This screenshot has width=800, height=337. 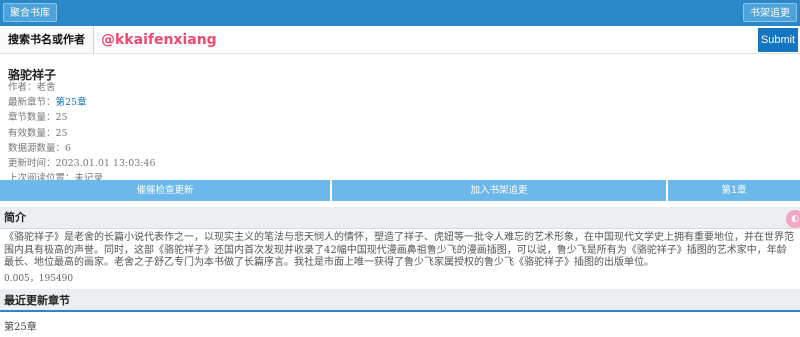 What do you see at coordinates (39, 279) in the screenshot?
I see `intro-stats: 0.005，195490` at bounding box center [39, 279].